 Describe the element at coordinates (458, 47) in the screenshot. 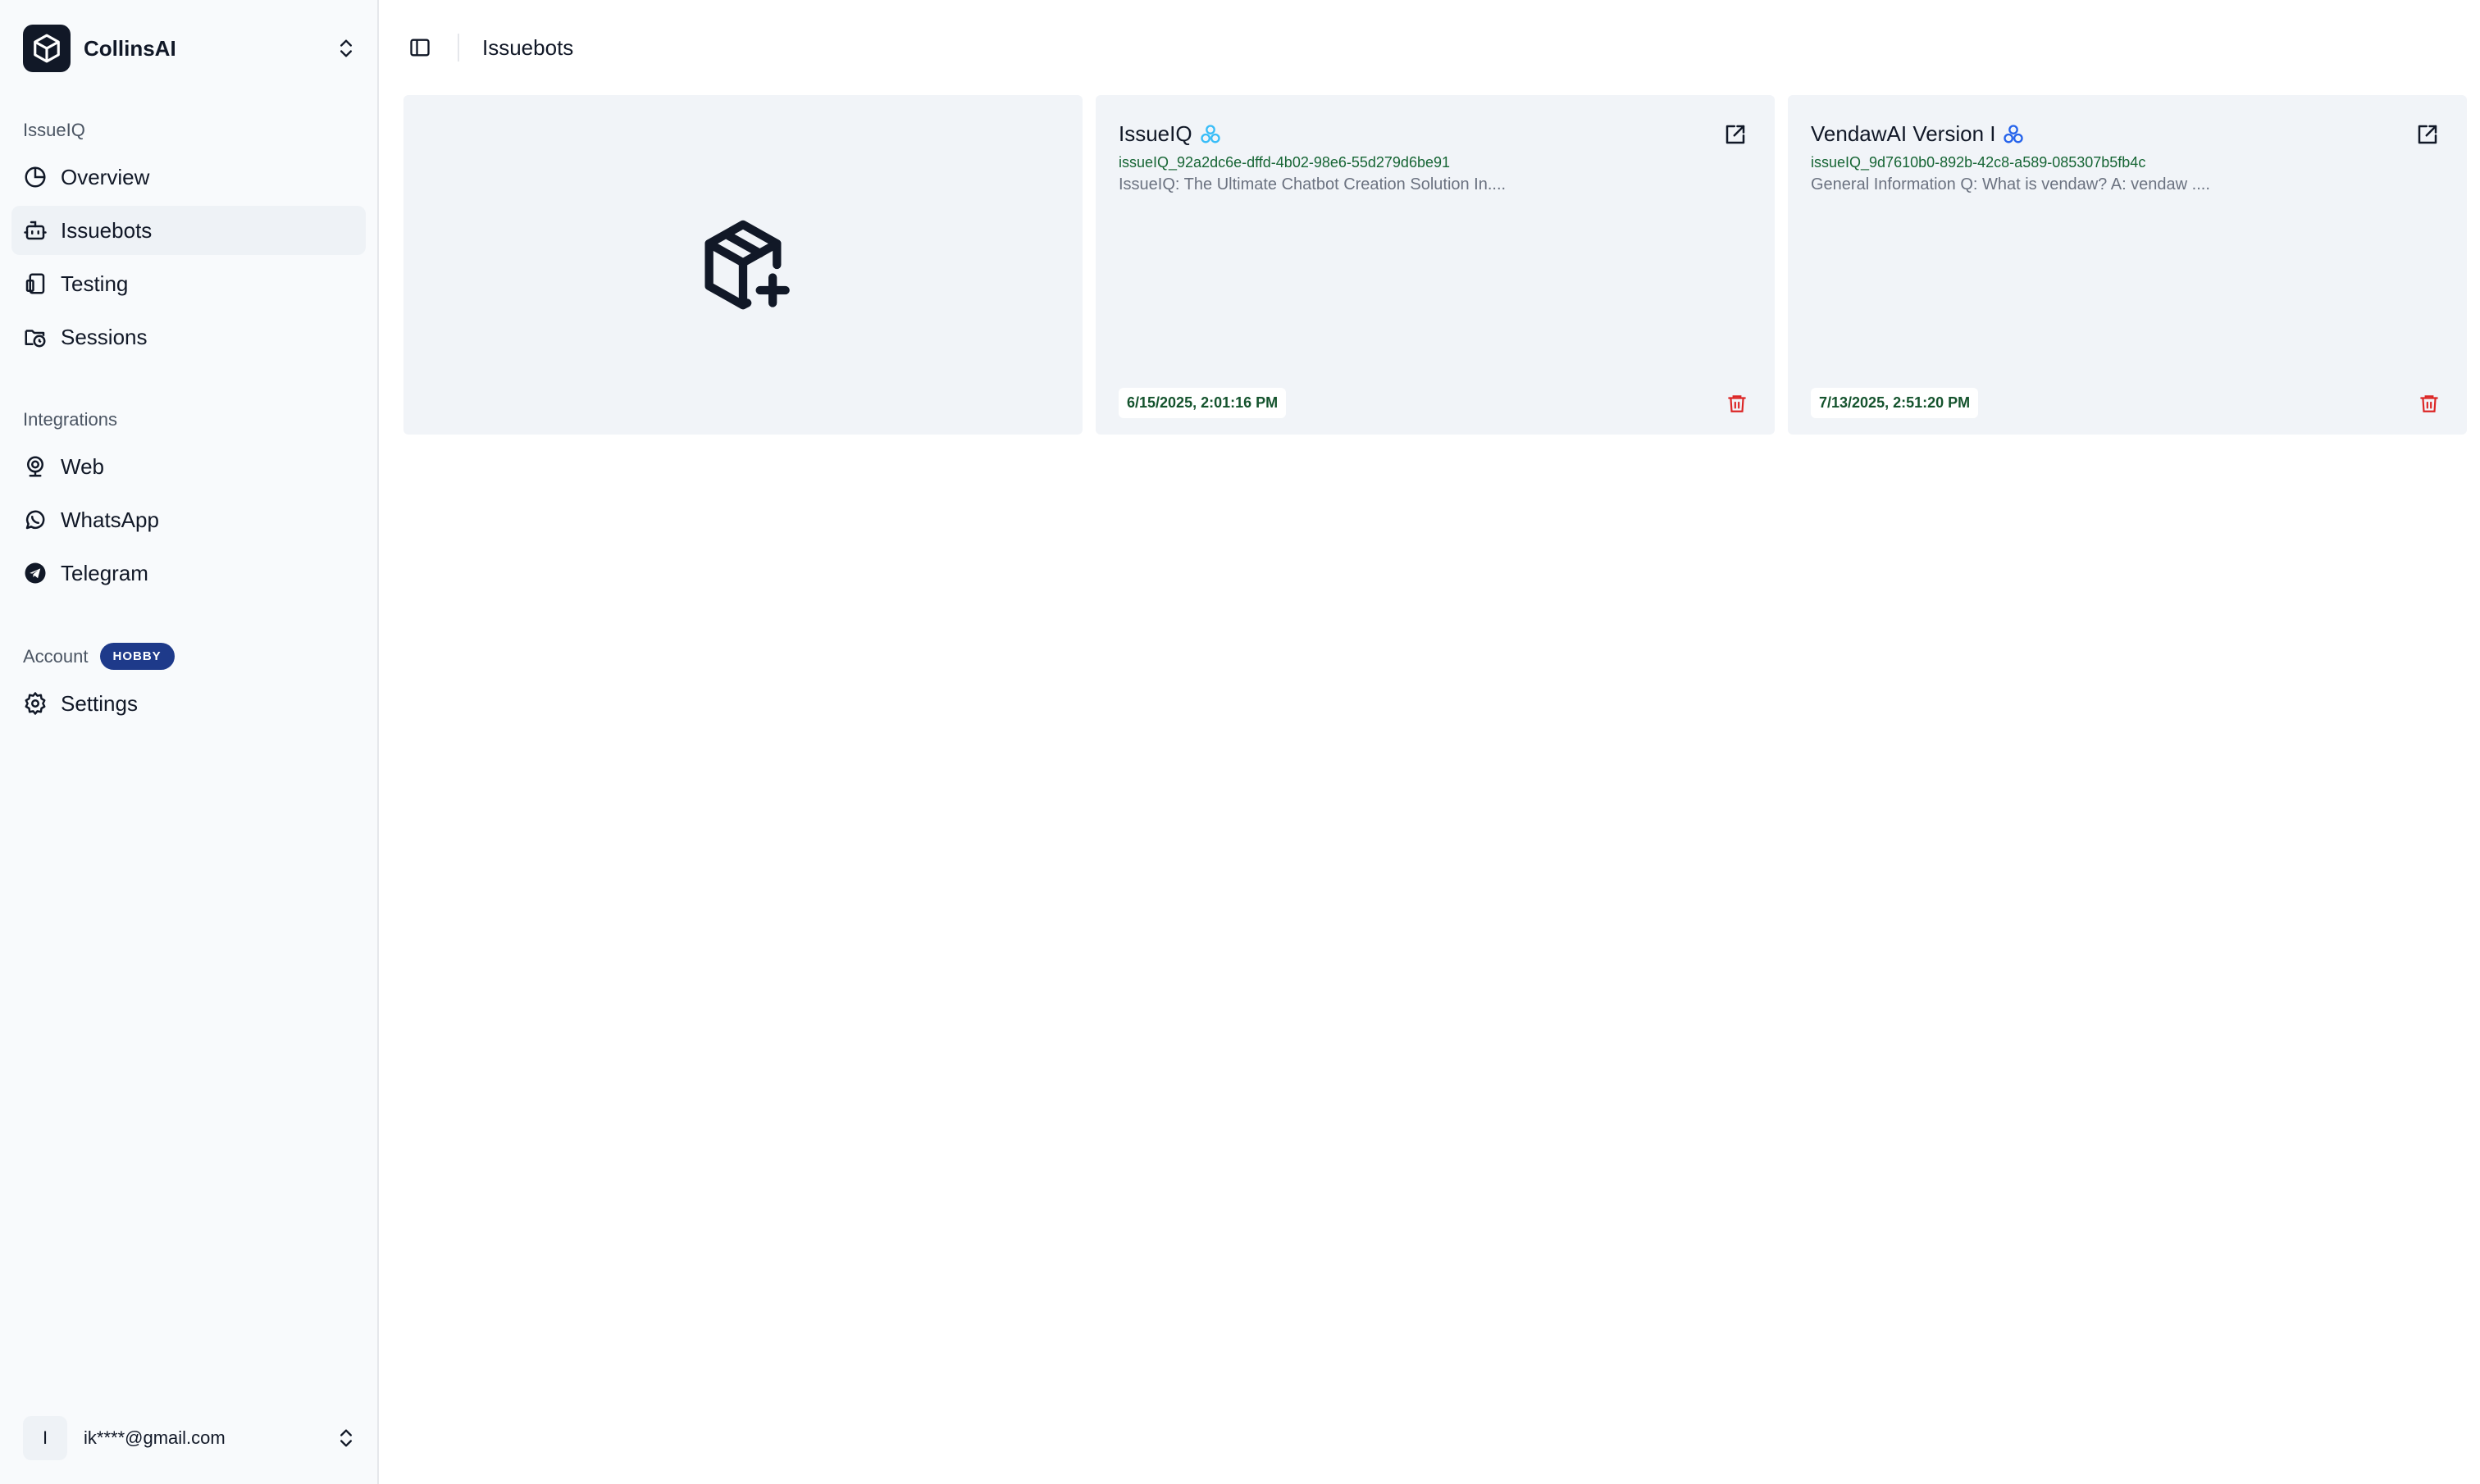

I see `topbar-divider` at that location.